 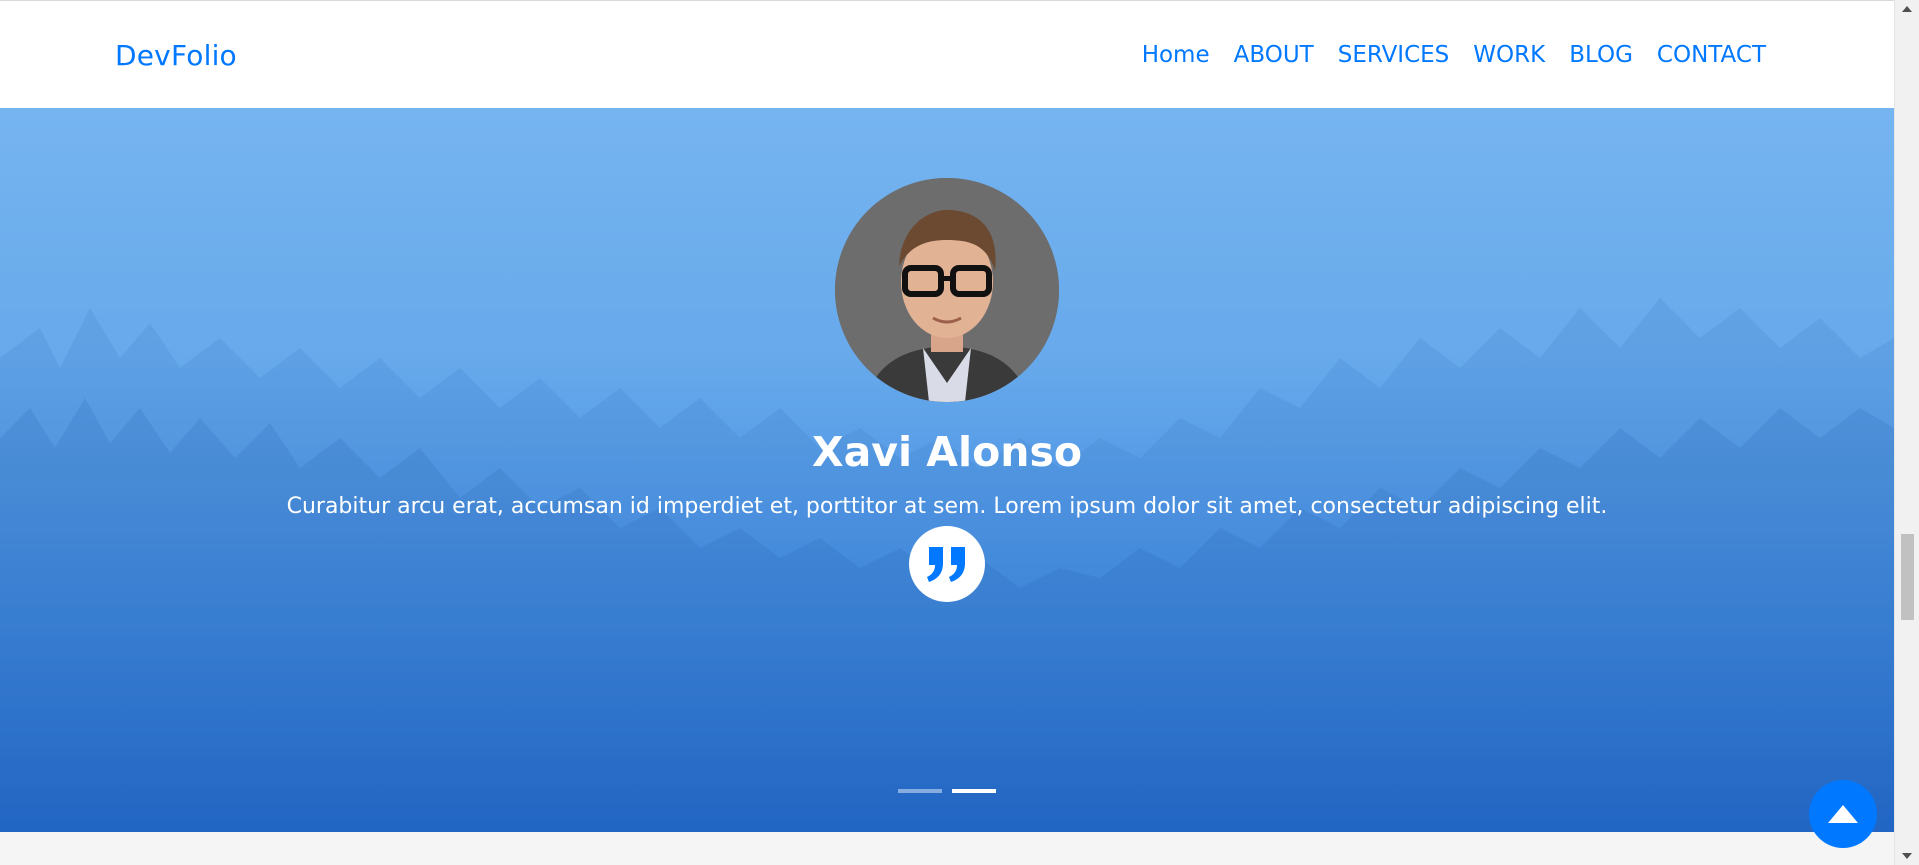 I want to click on scrollbar-thumb, so click(x=1907, y=577).